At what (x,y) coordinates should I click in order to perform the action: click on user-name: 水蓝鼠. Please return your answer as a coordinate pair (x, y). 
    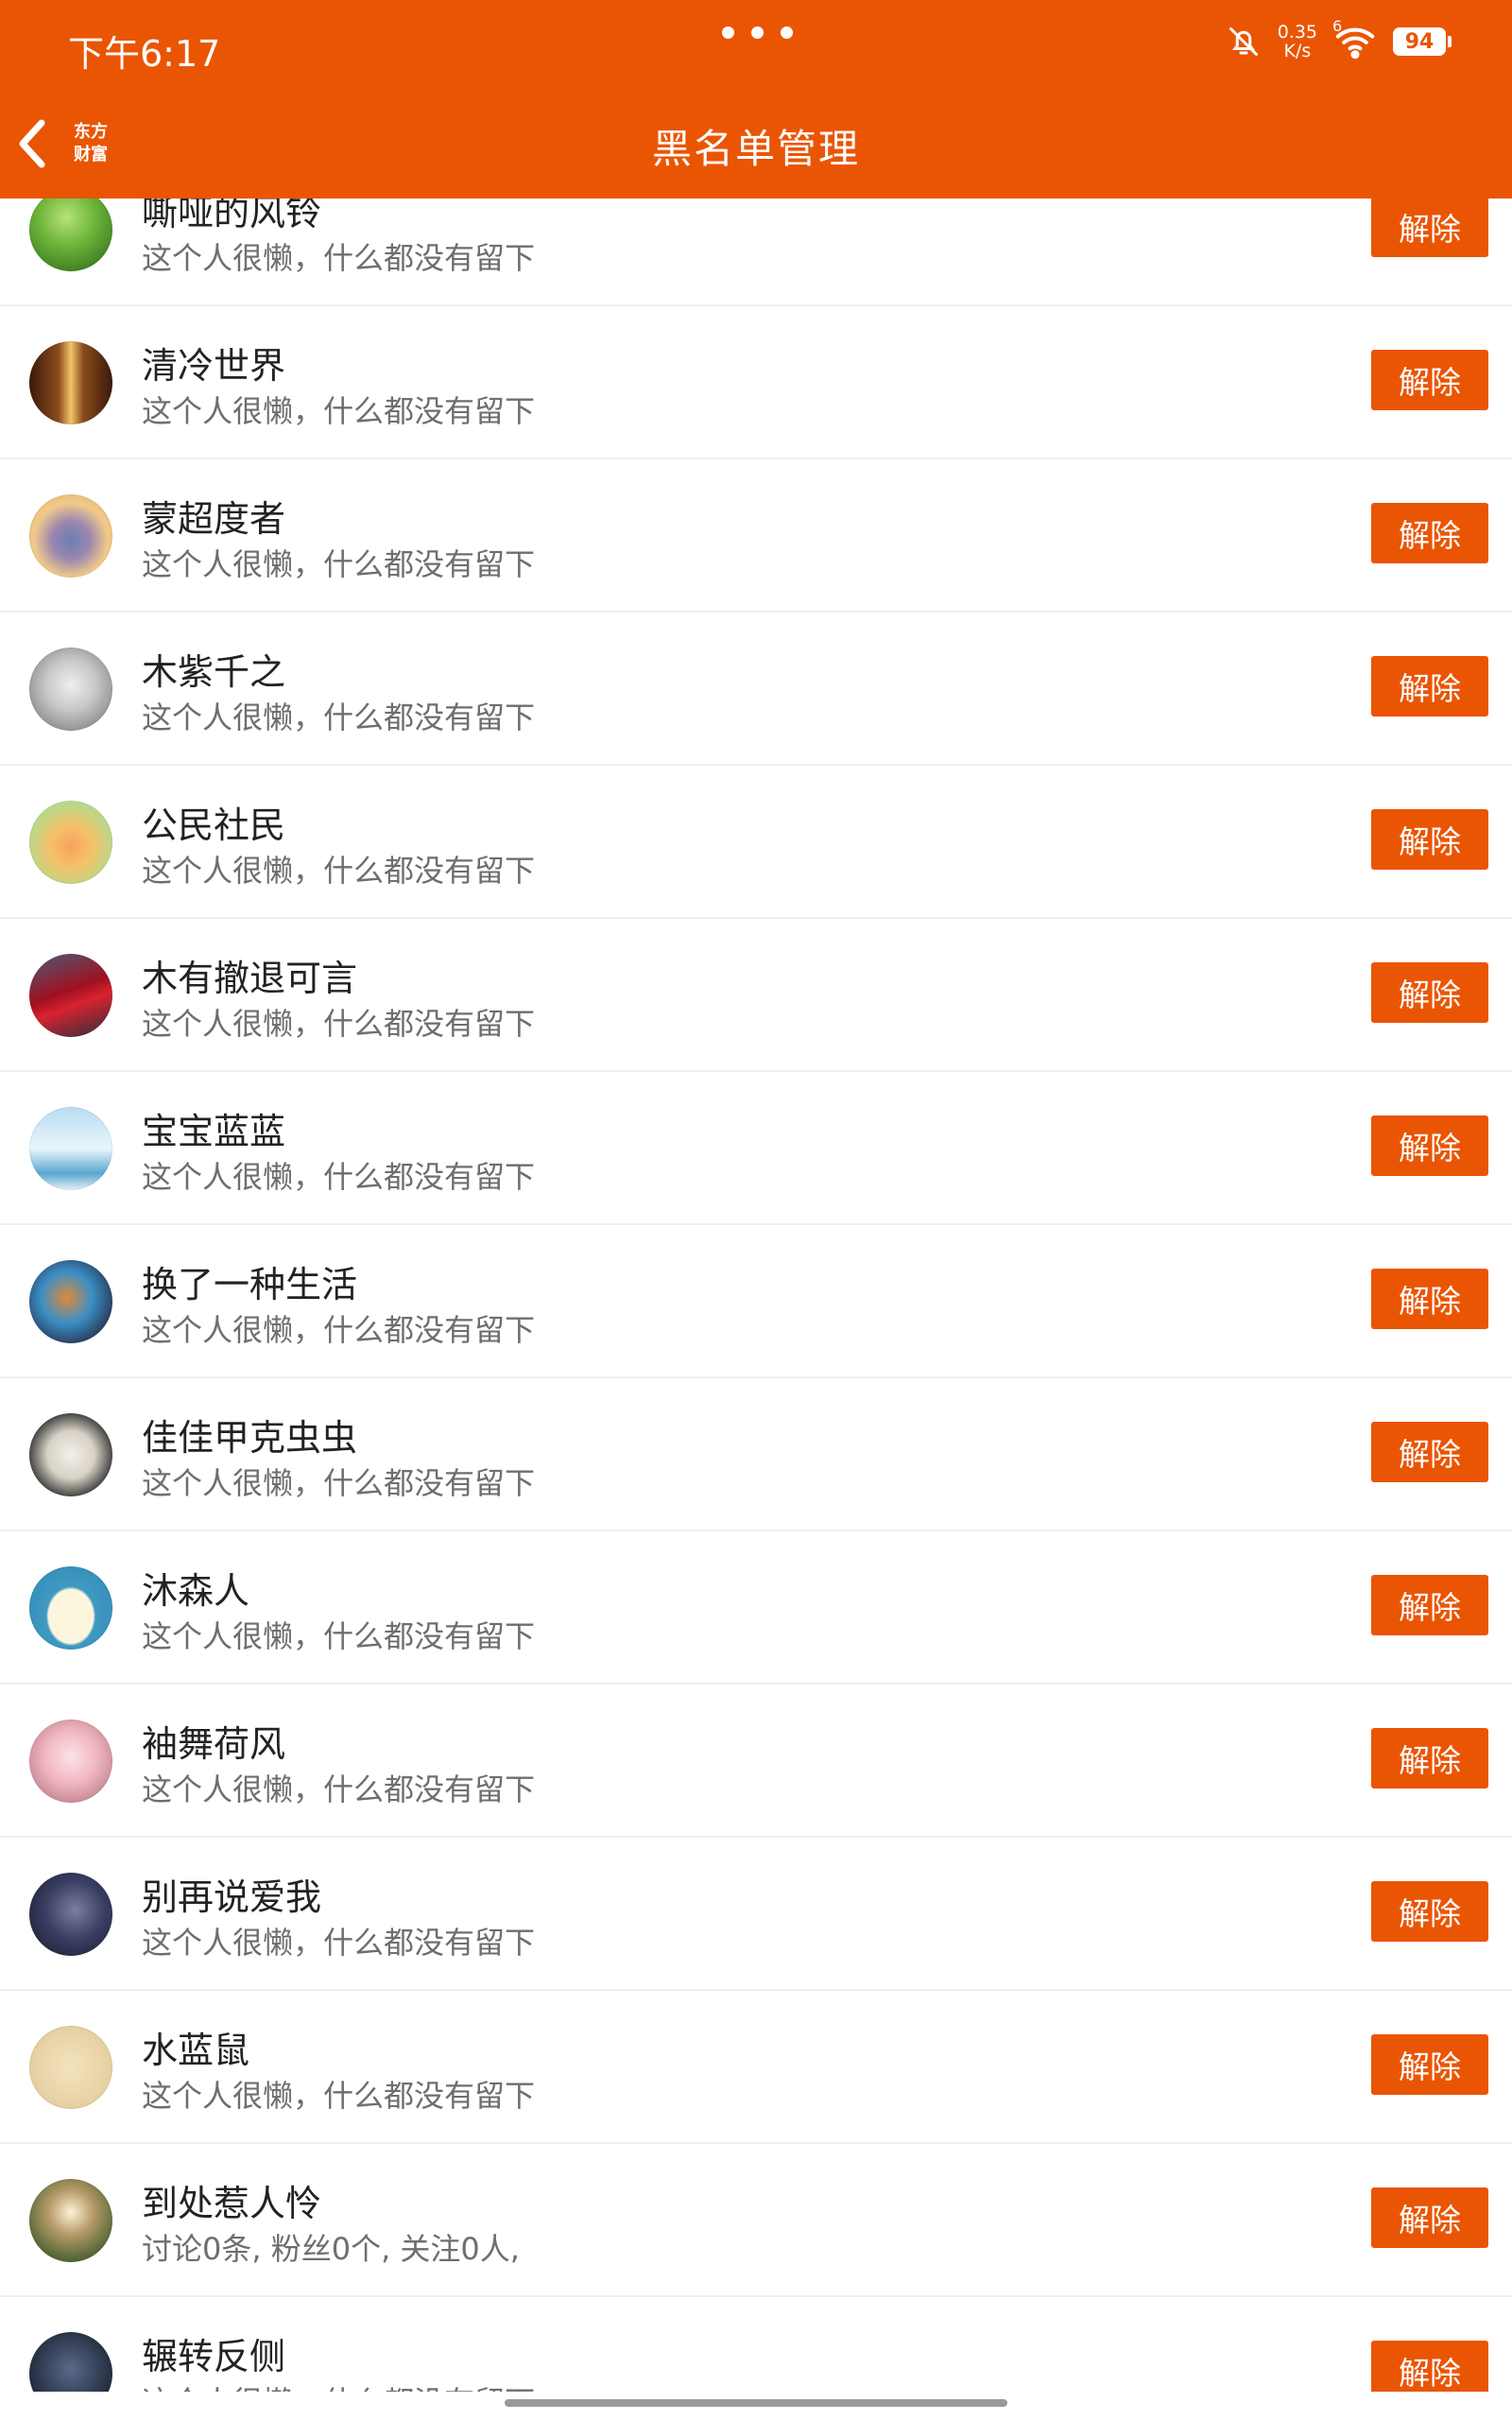
    Looking at the image, I should click on (195, 2047).